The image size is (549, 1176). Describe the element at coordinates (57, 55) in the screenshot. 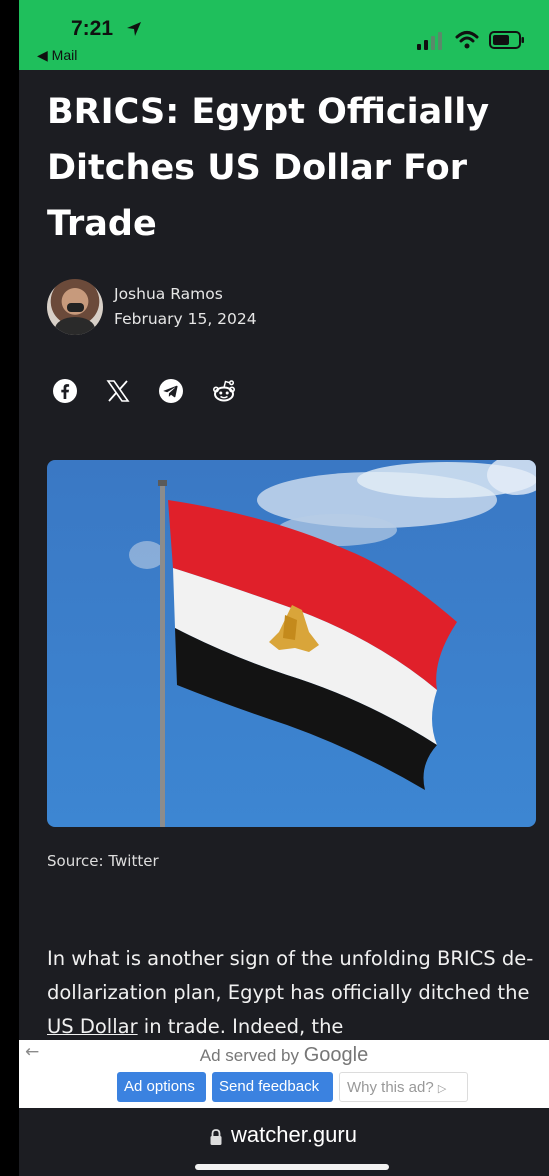

I see `back-to-mail-link: ◀ Mail` at that location.